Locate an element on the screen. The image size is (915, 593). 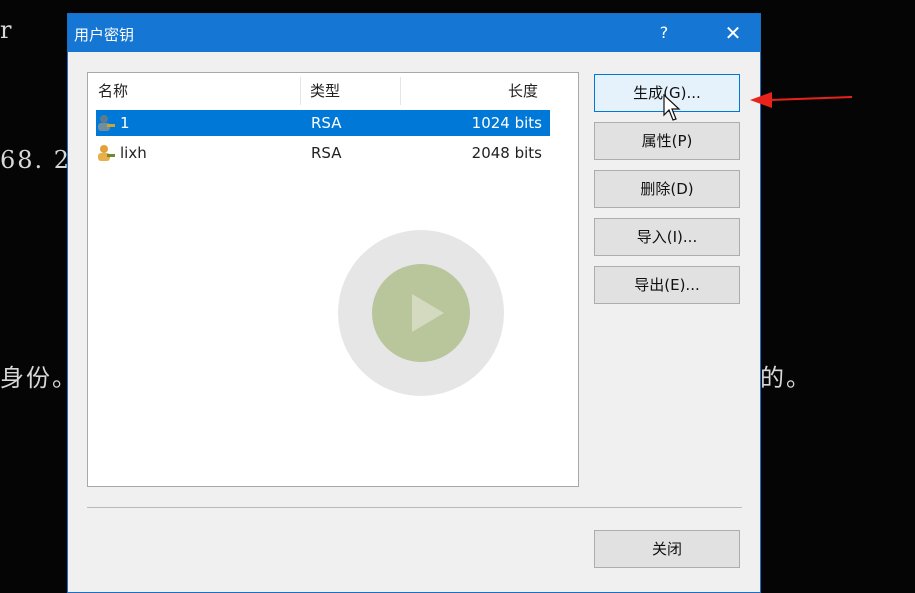
play-button-circle is located at coordinates (421, 313).